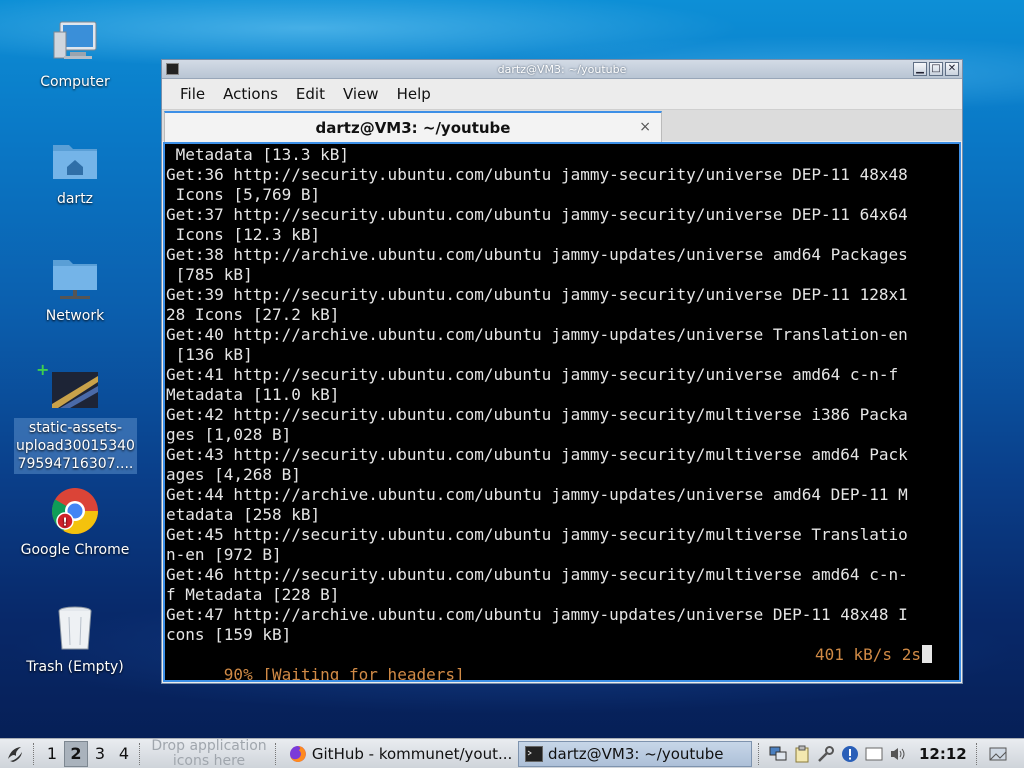 The height and width of the screenshot is (768, 1024). I want to click on desktop-icon-network: Network, so click(75, 289).